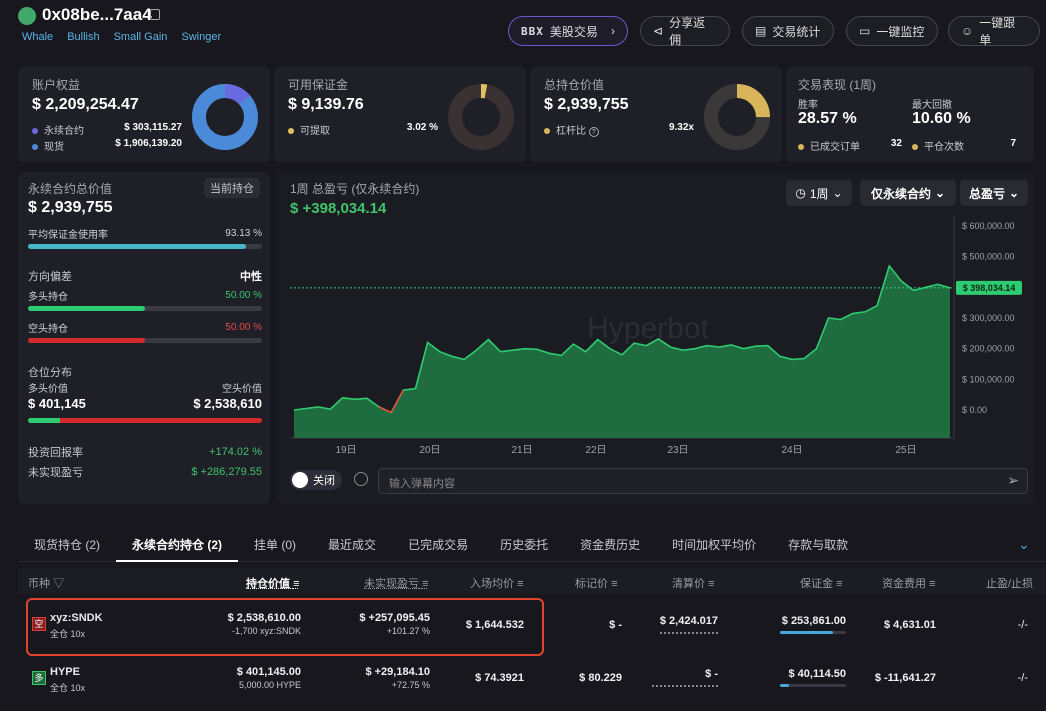 Image resolution: width=1046 pixels, height=711 pixels. I want to click on tab-history-orders: 历史委托, so click(524, 544).